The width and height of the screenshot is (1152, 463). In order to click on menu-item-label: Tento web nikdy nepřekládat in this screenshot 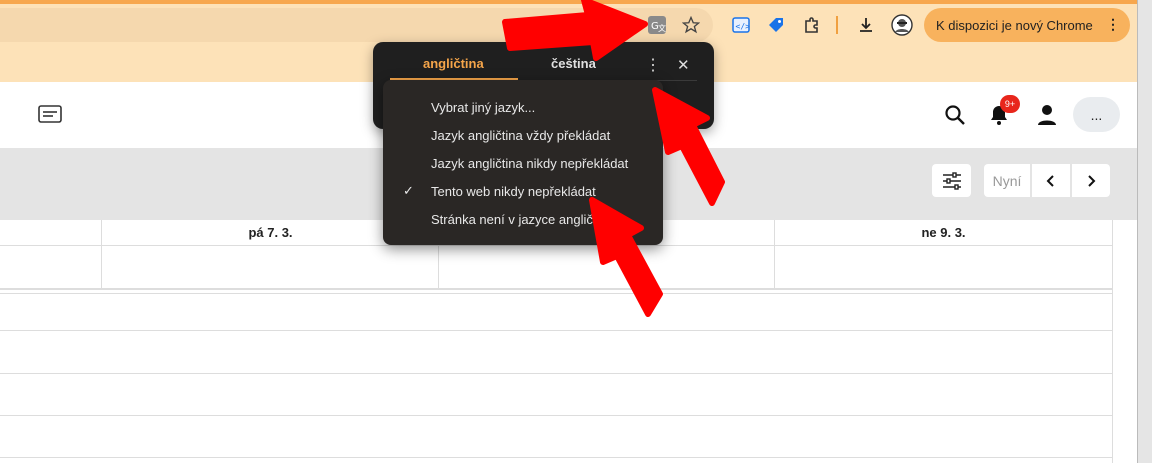, I will do `click(513, 191)`.